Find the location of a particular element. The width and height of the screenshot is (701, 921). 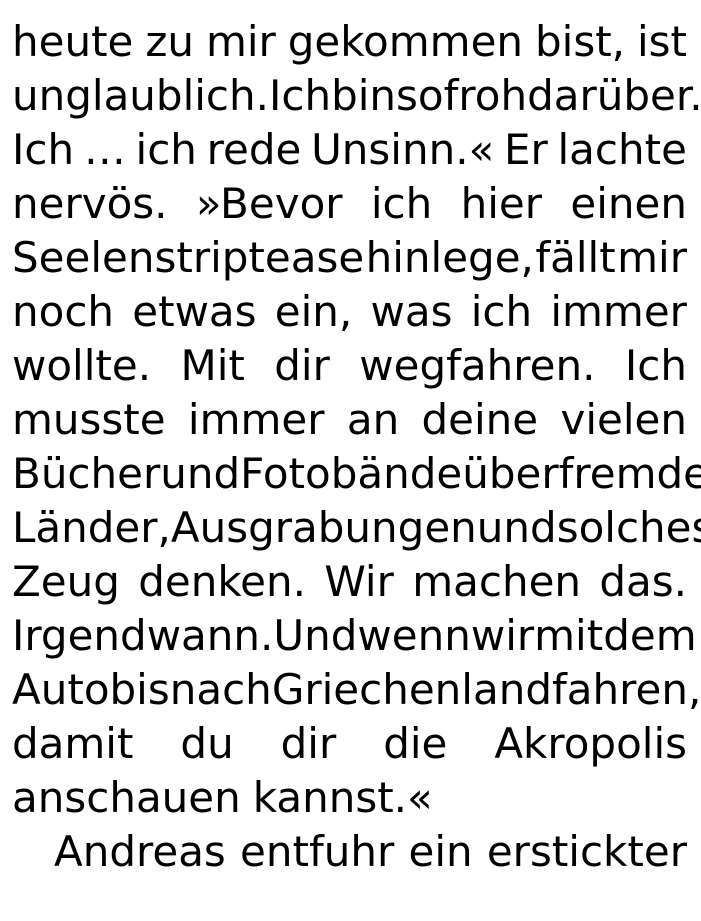

word: Irgendwann. is located at coordinates (143, 635).